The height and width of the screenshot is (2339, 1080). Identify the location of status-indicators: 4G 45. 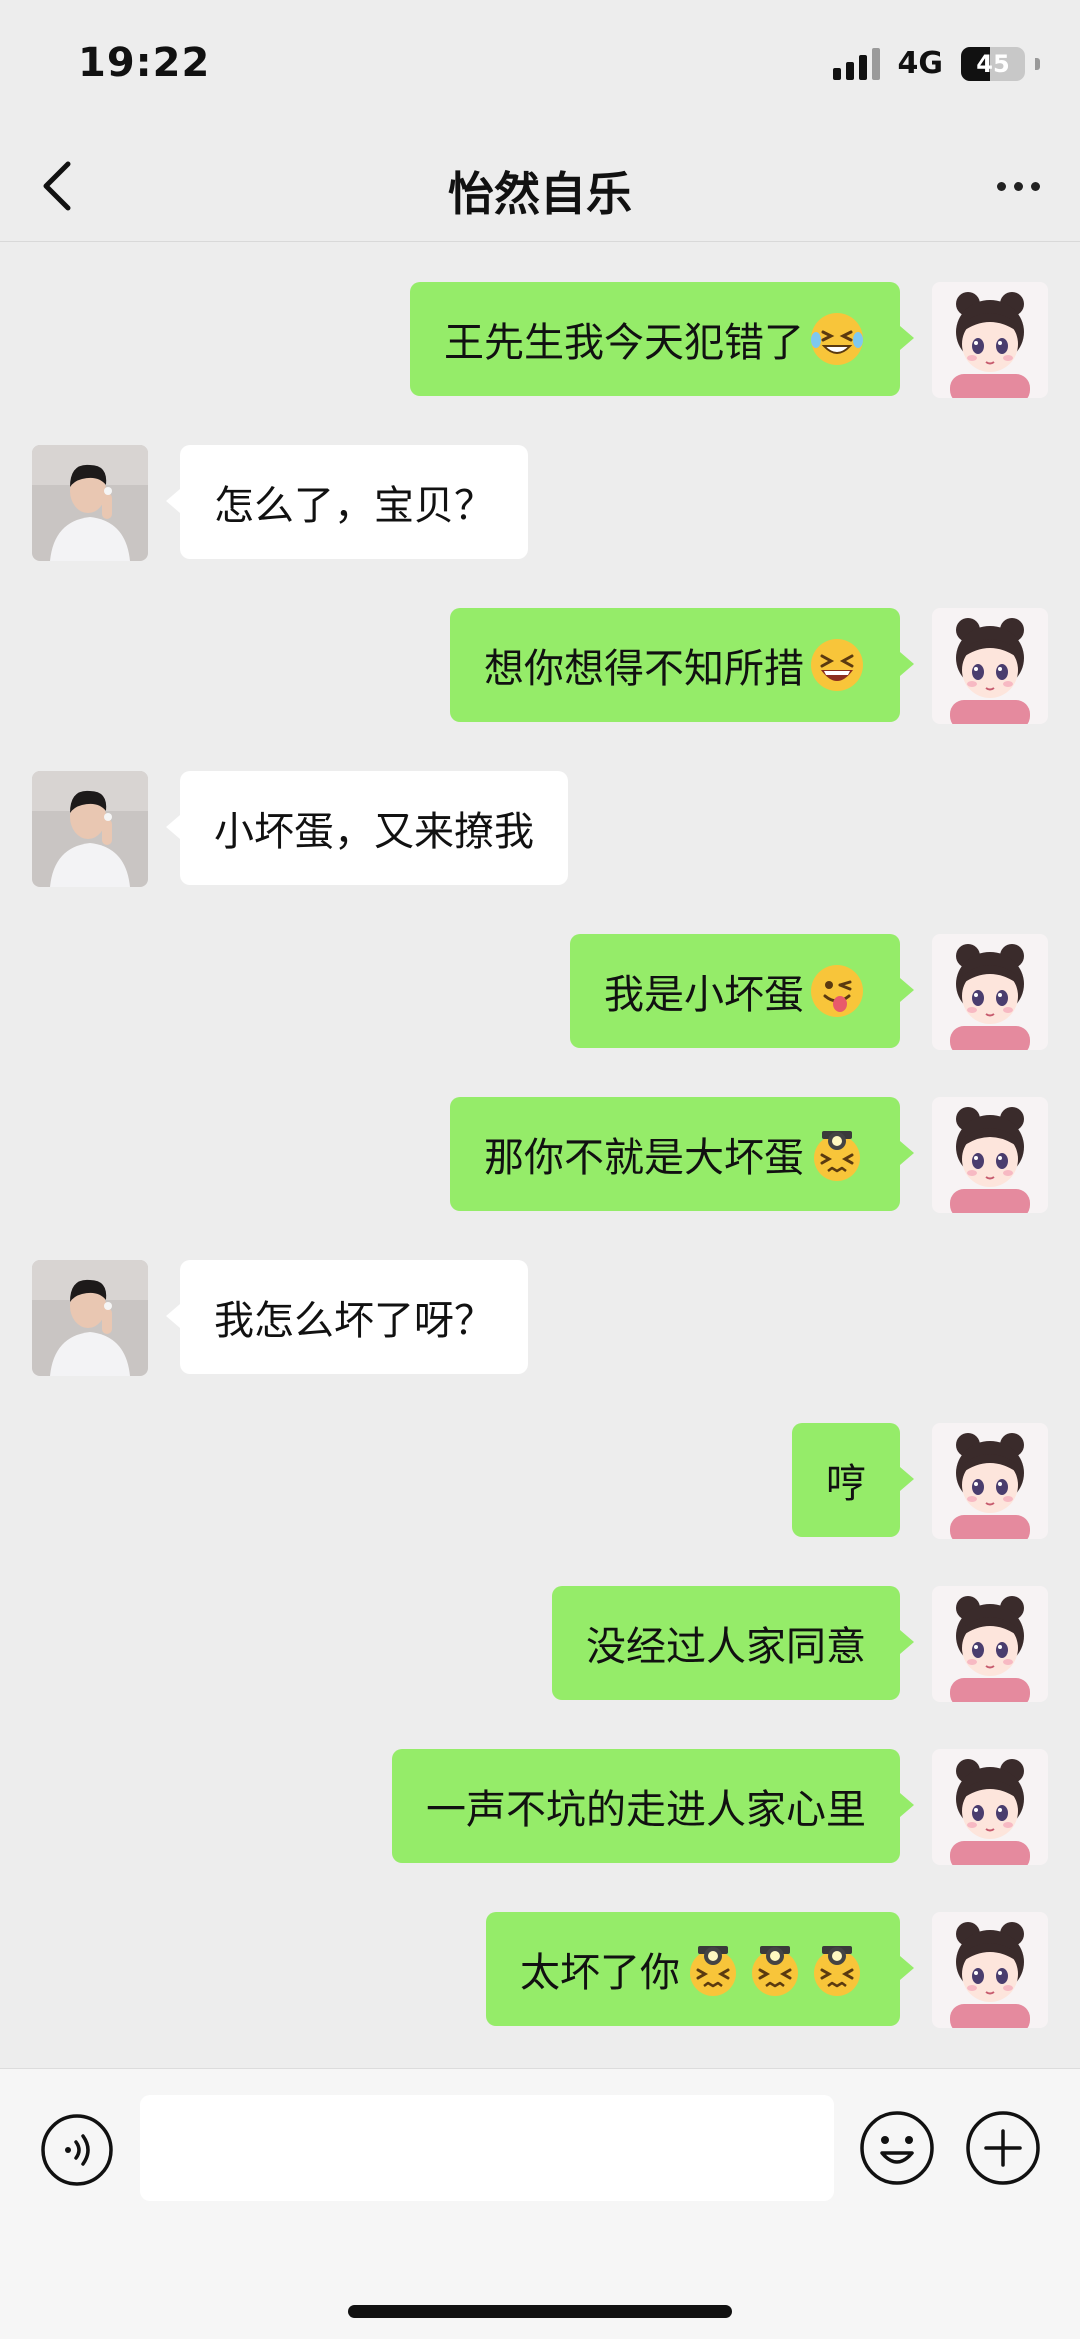
(936, 63).